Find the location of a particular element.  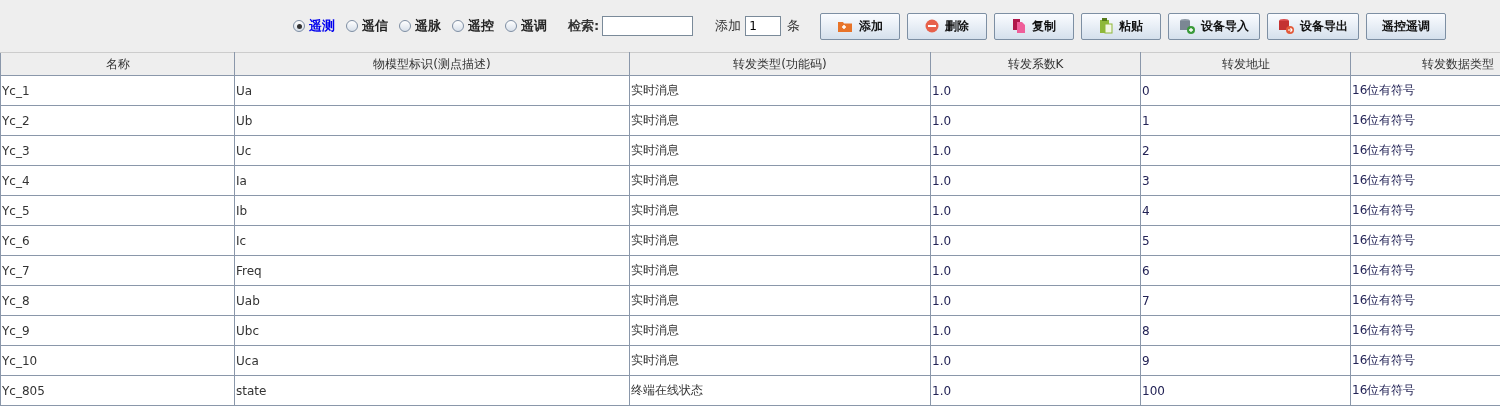

copy-icon is located at coordinates (1019, 26).